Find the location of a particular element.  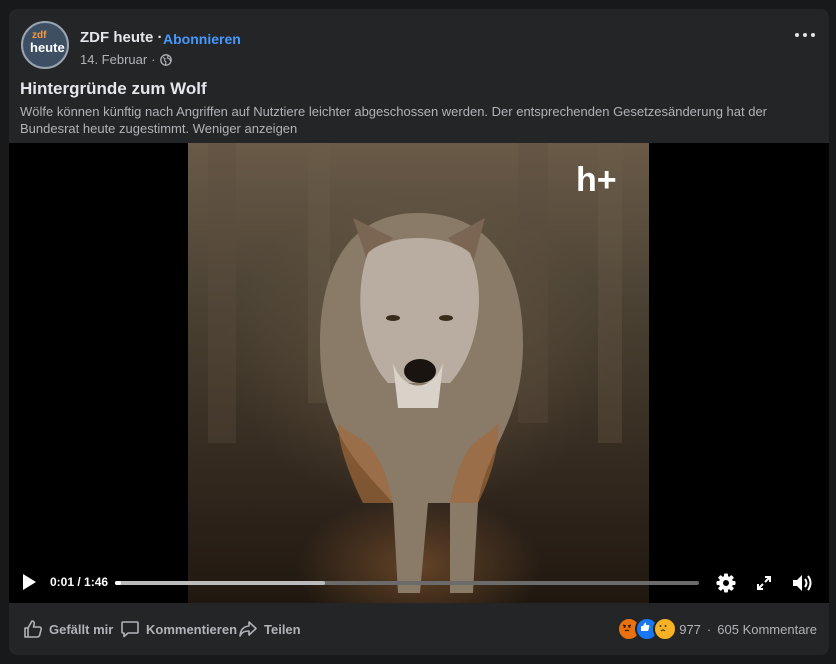

comment-label: Kommentieren is located at coordinates (192, 629).